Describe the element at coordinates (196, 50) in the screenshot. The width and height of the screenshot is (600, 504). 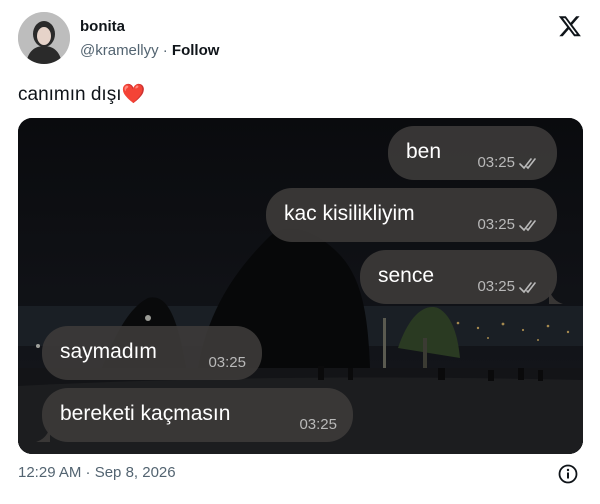
I see `follow-button: Follow` at that location.